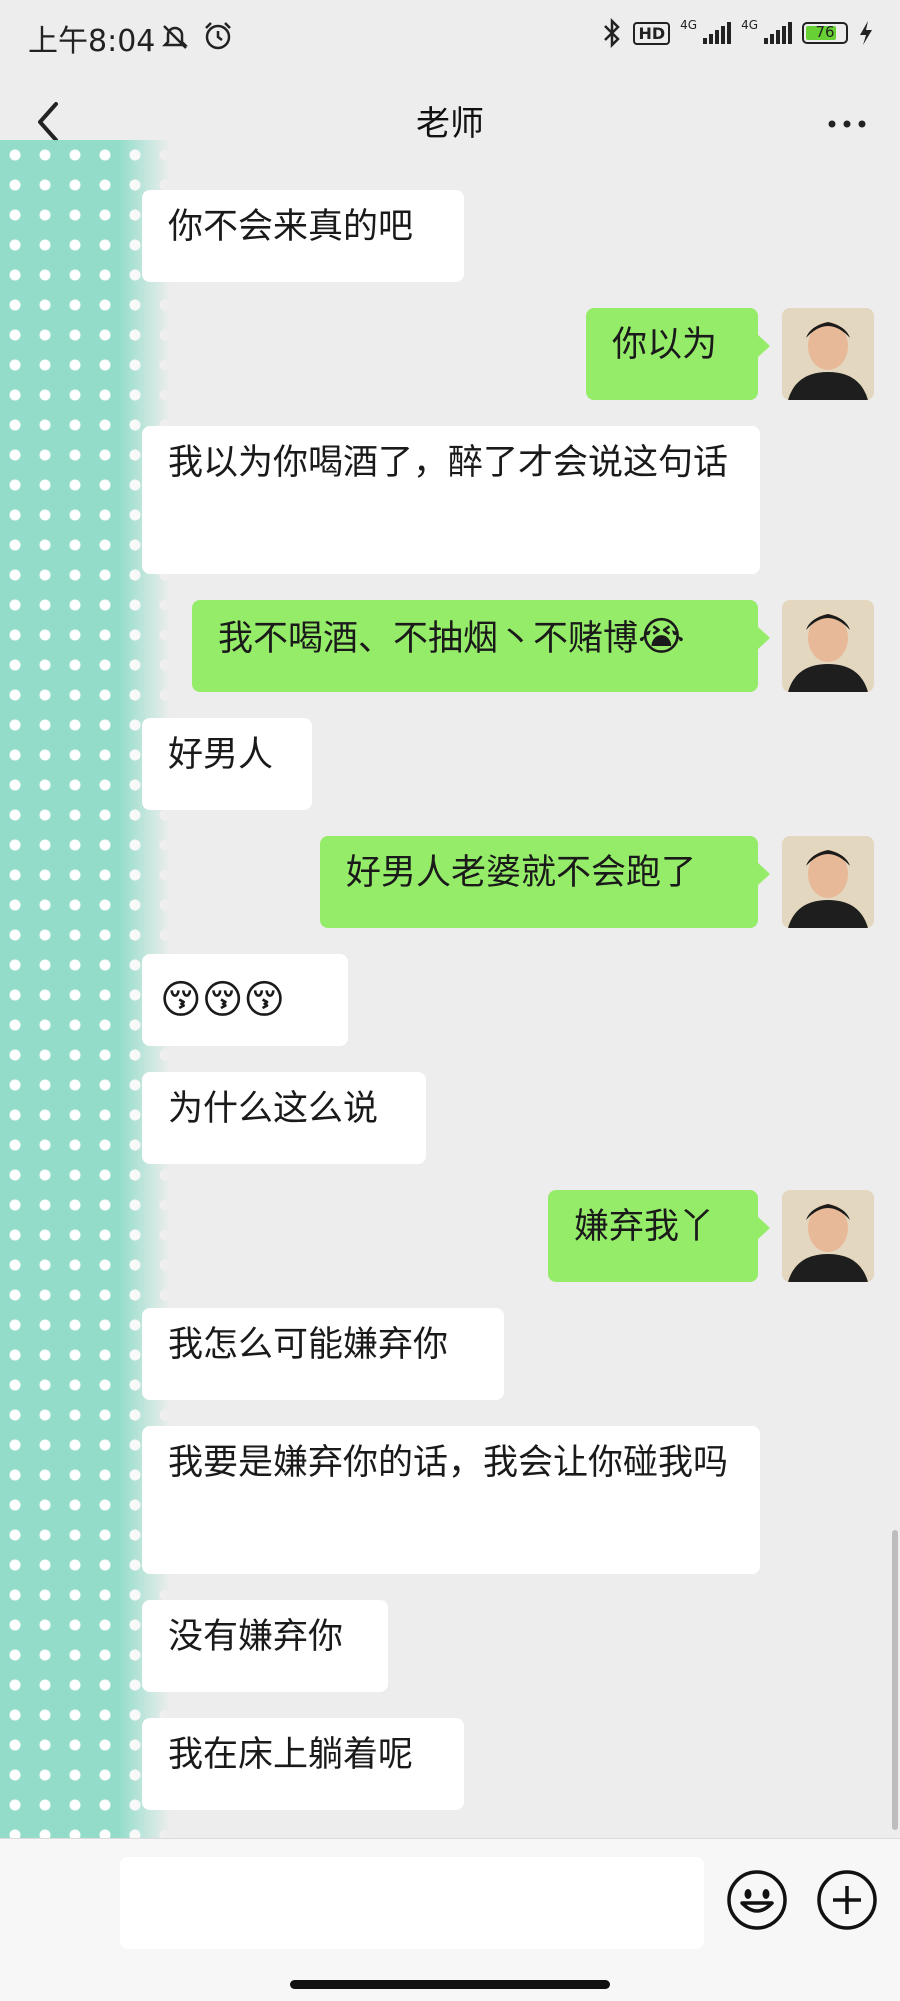 The image size is (900, 2001). I want to click on message-input, so click(412, 1903).